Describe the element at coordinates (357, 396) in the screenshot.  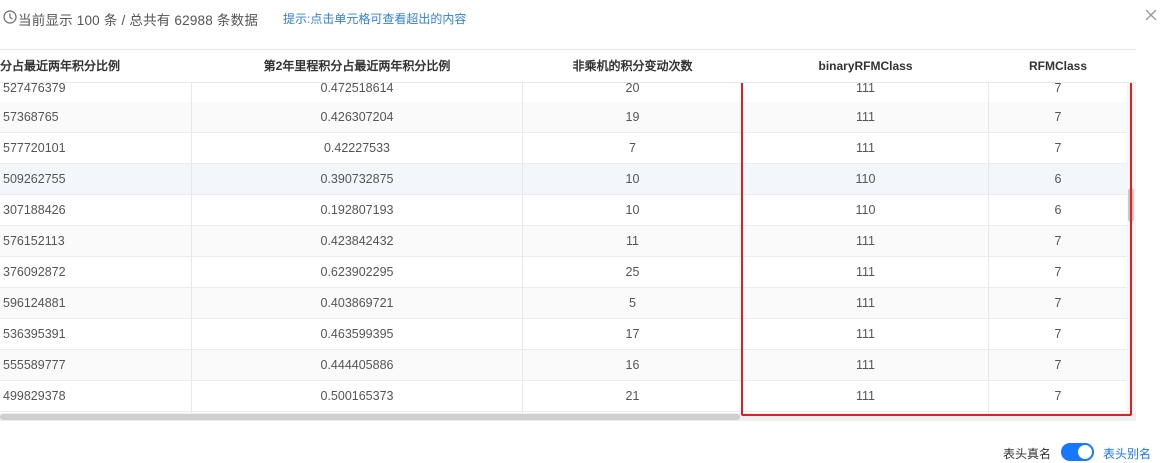
I see `table-cell: 0.500165373` at that location.